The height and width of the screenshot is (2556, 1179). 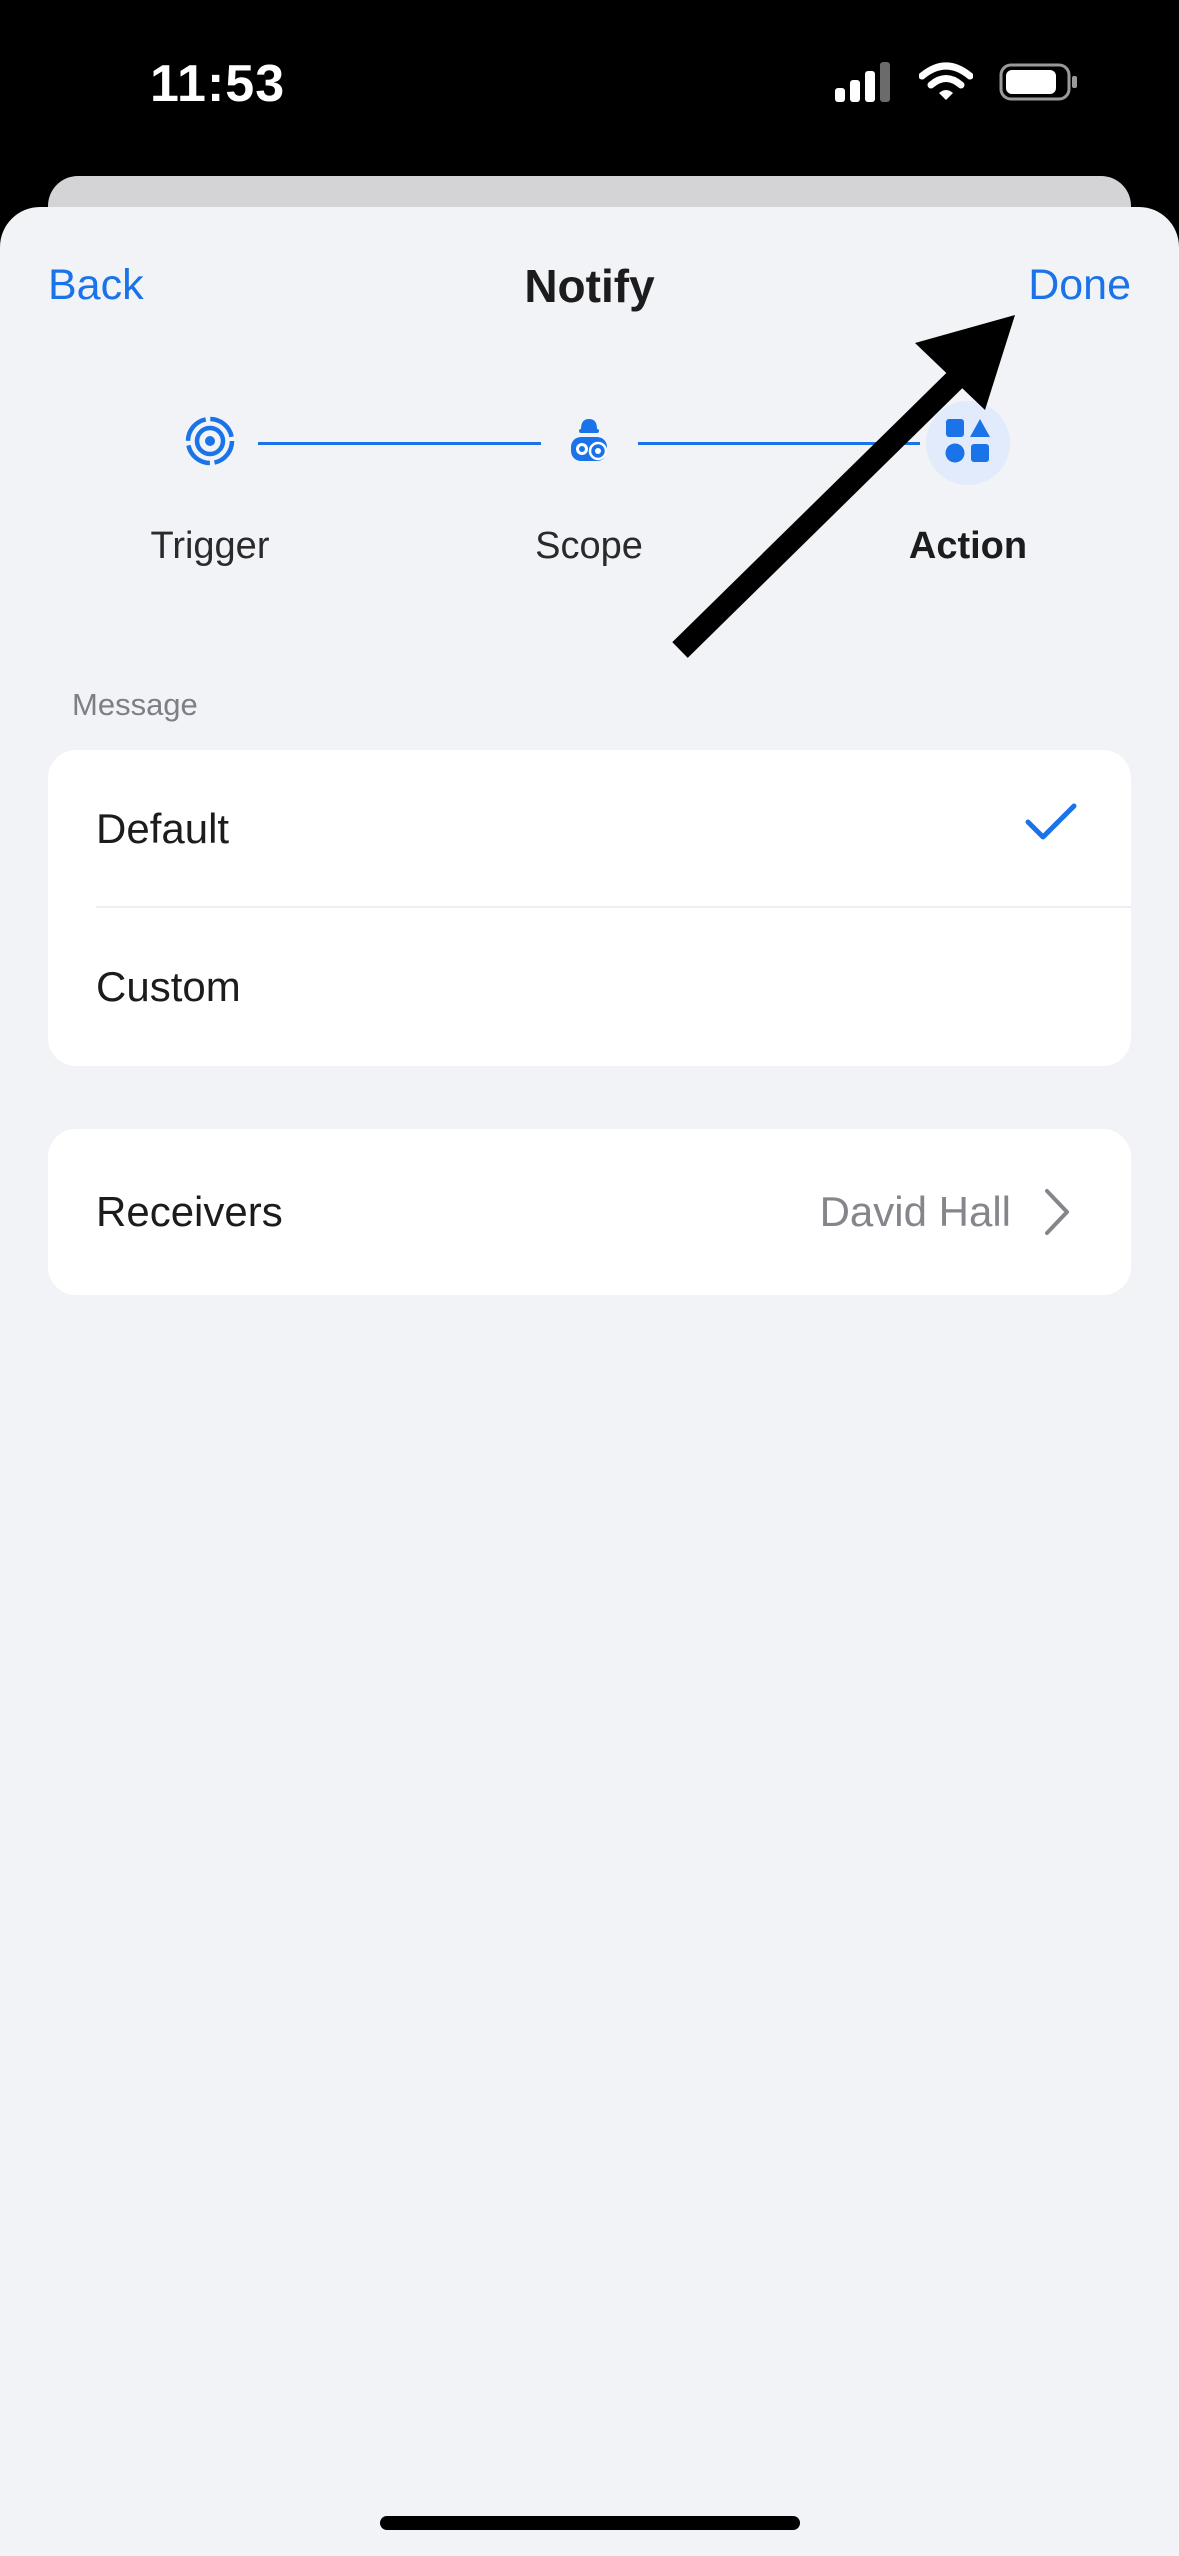 I want to click on receivers-card: Receivers David Hall, so click(x=589, y=1212).